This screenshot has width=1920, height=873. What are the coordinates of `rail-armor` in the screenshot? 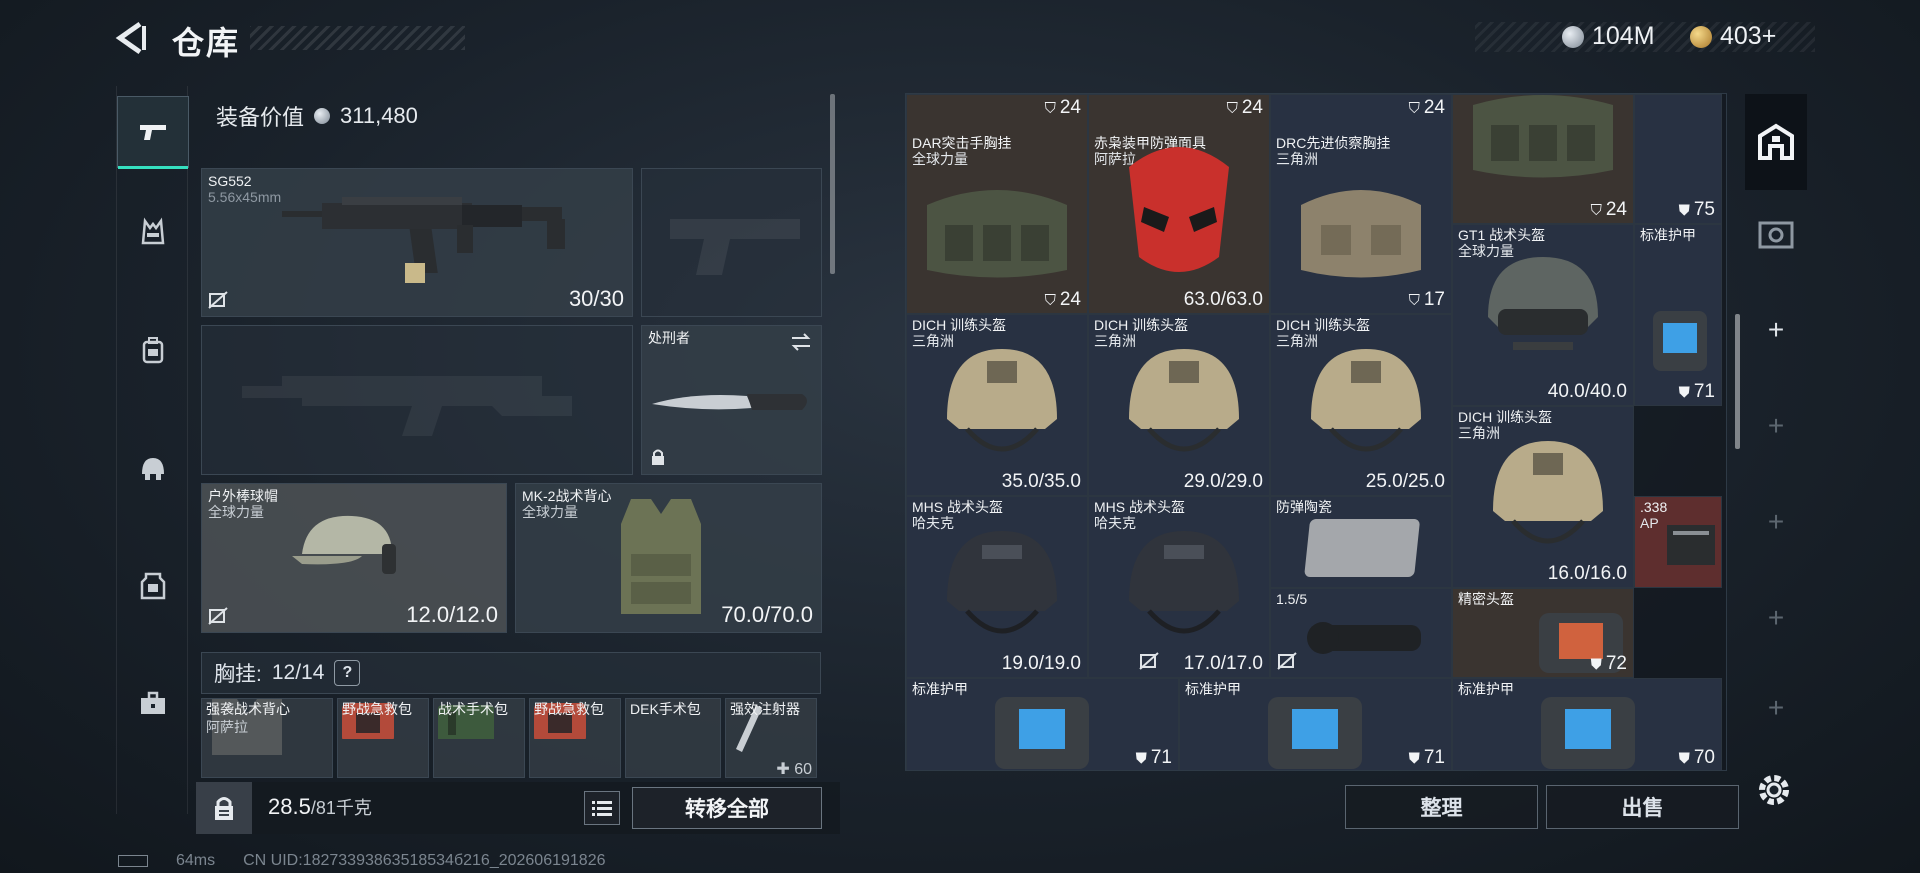 It's located at (153, 586).